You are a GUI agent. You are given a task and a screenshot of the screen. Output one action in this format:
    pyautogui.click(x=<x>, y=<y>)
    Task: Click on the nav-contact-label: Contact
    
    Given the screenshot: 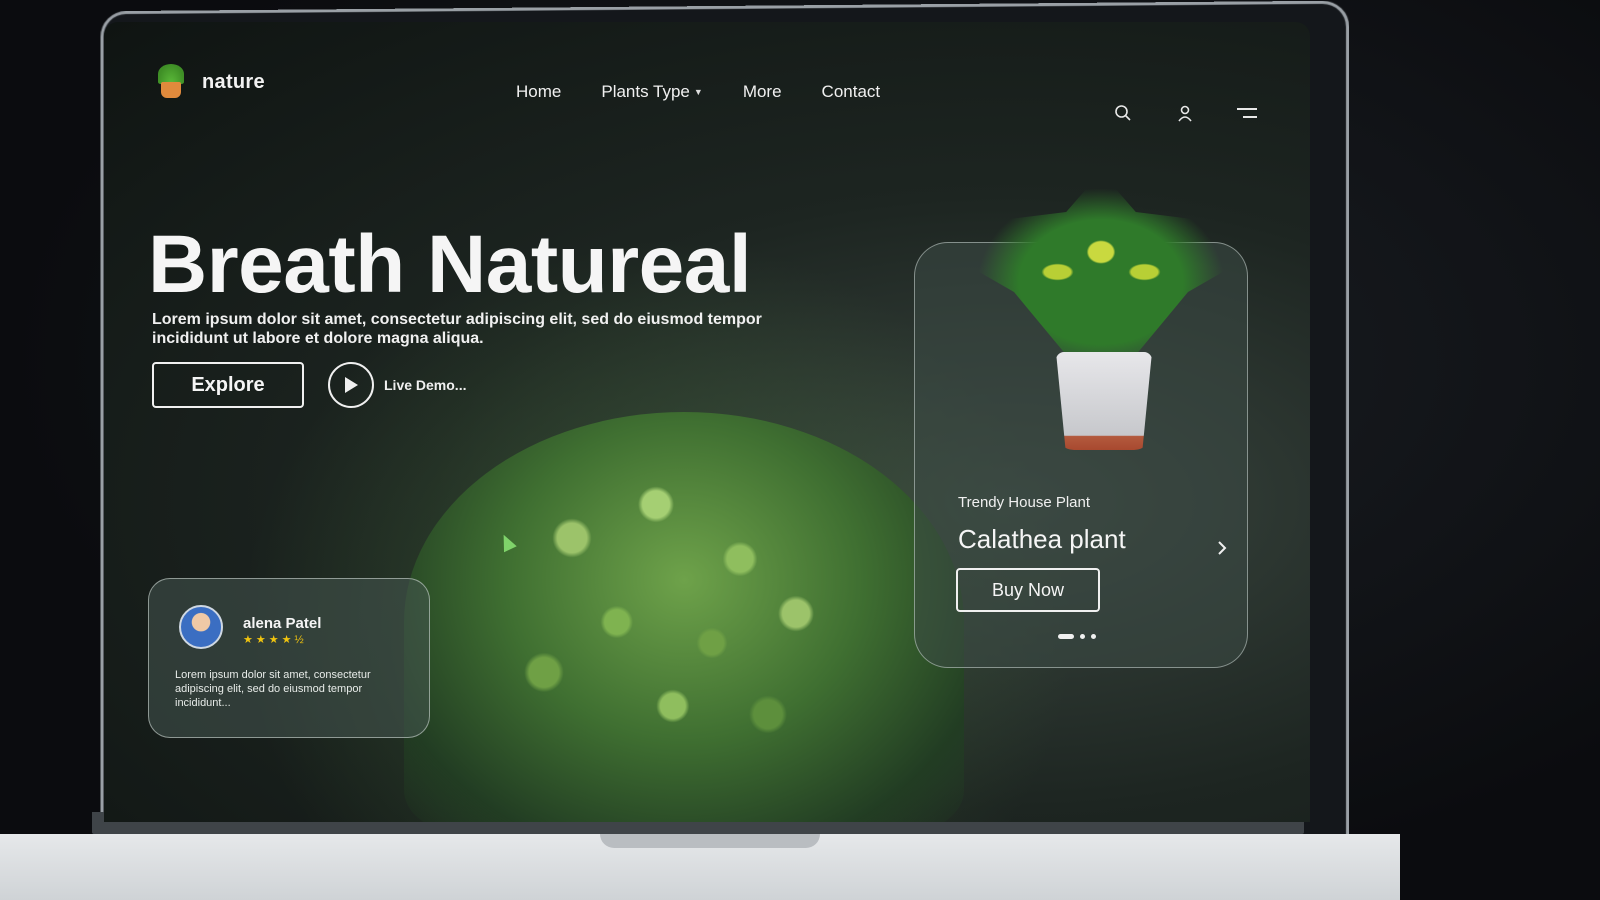 What is the action you would take?
    pyautogui.click(x=851, y=91)
    